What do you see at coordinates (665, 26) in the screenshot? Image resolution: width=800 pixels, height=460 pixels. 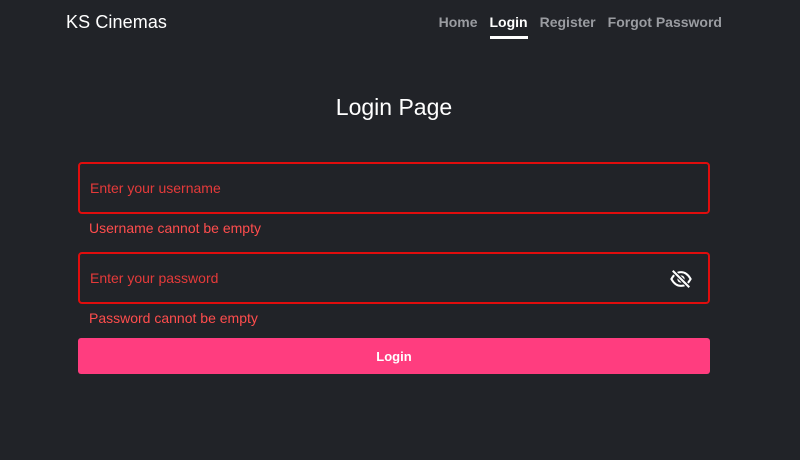 I see `nav-link-forgot-password: Forgot Password` at bounding box center [665, 26].